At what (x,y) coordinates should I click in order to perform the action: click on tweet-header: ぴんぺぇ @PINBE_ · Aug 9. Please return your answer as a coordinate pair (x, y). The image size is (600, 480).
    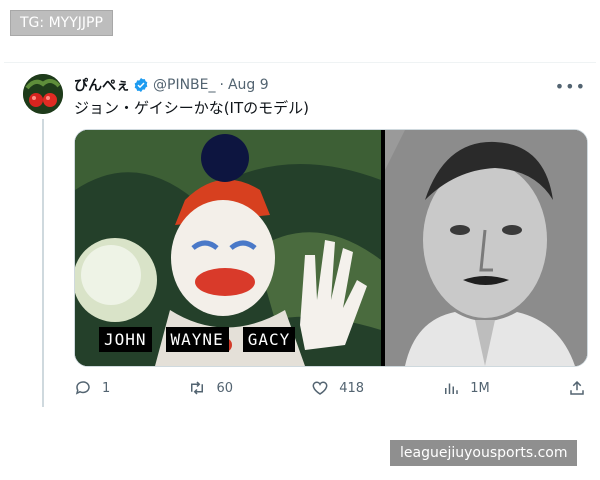
    Looking at the image, I should click on (171, 85).